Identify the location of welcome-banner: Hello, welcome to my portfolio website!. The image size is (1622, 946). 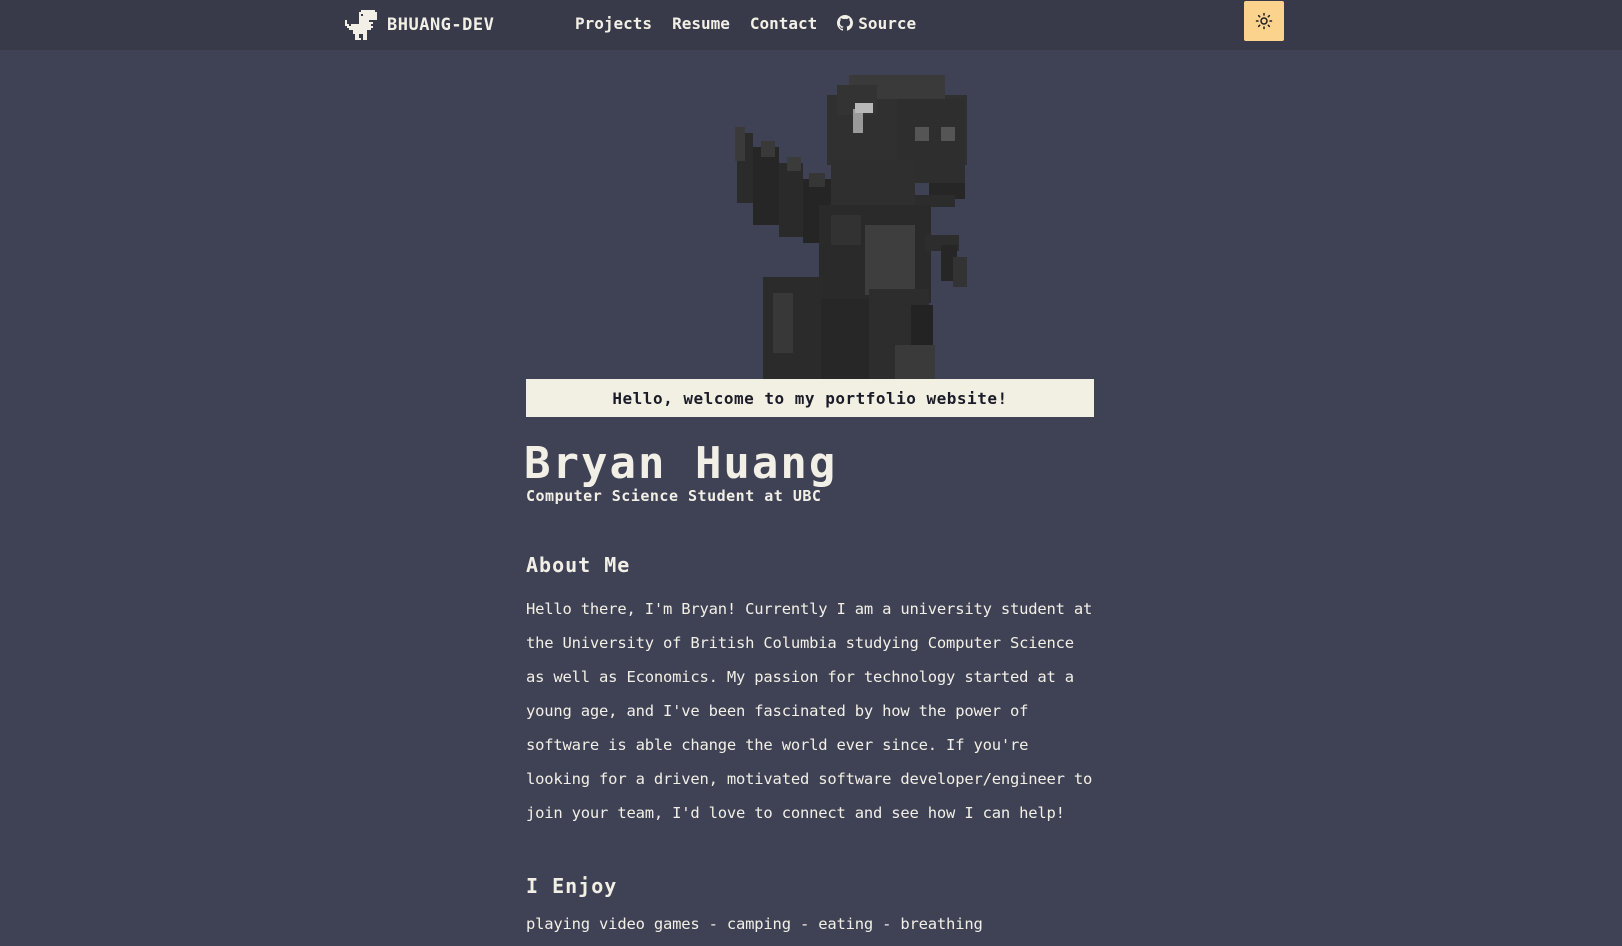
(810, 398).